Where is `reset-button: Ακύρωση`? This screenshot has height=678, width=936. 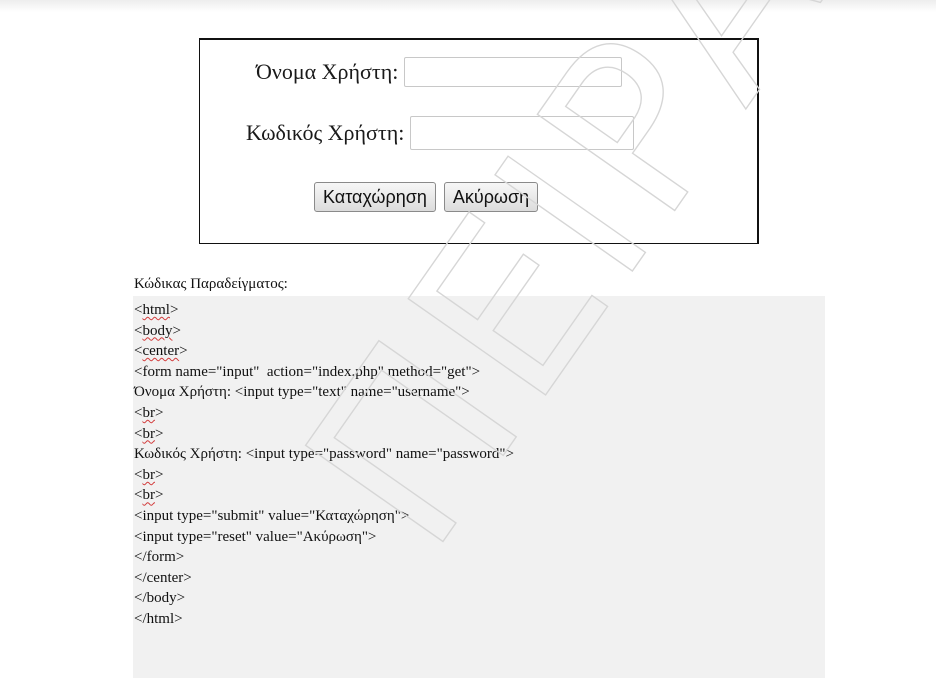 reset-button: Ακύρωση is located at coordinates (491, 197).